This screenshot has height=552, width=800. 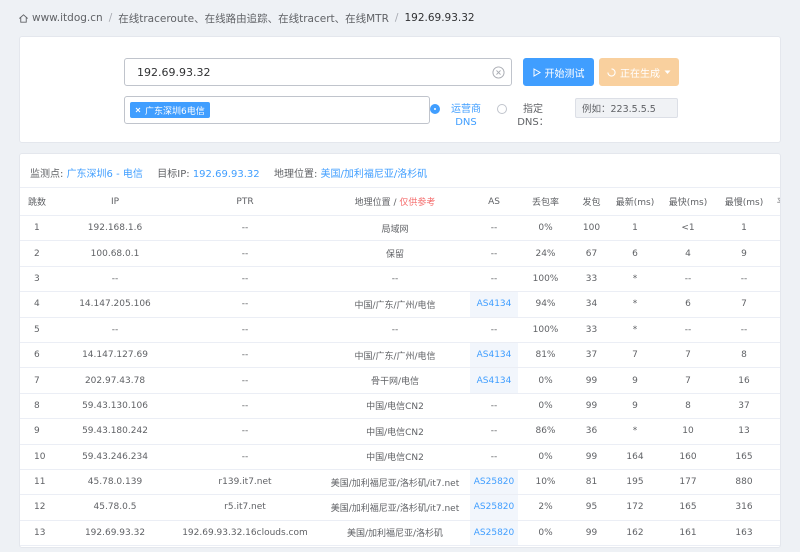 What do you see at coordinates (688, 482) in the screenshot?
I see `cell-best: 177` at bounding box center [688, 482].